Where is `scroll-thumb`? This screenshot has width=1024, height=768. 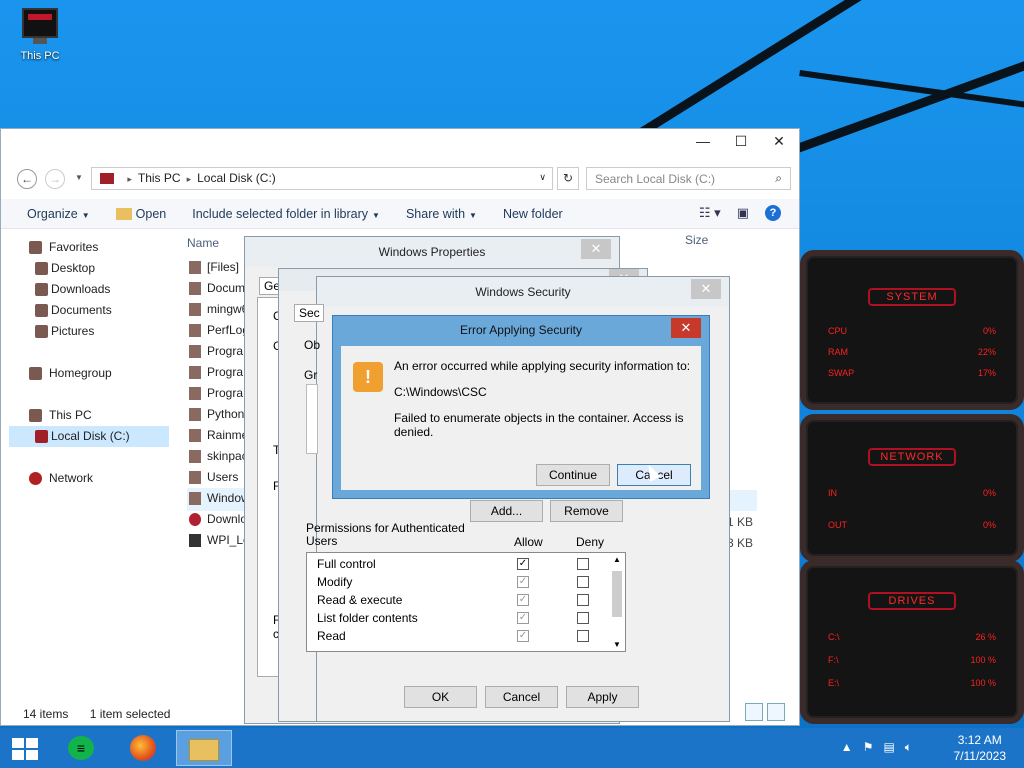
scroll-thumb is located at coordinates (617, 594).